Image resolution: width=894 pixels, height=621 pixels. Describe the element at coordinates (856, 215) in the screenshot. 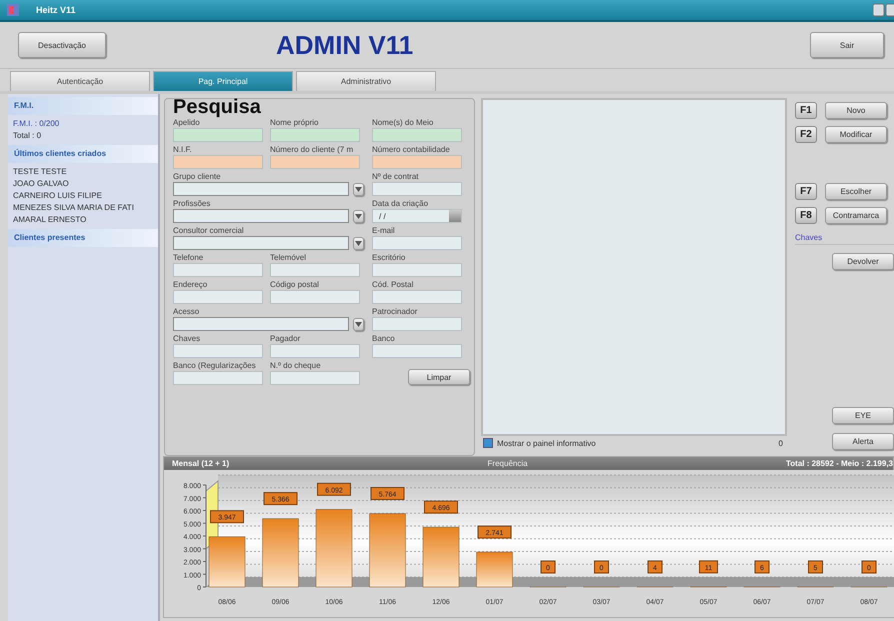

I see `action-button: Contramarca` at that location.